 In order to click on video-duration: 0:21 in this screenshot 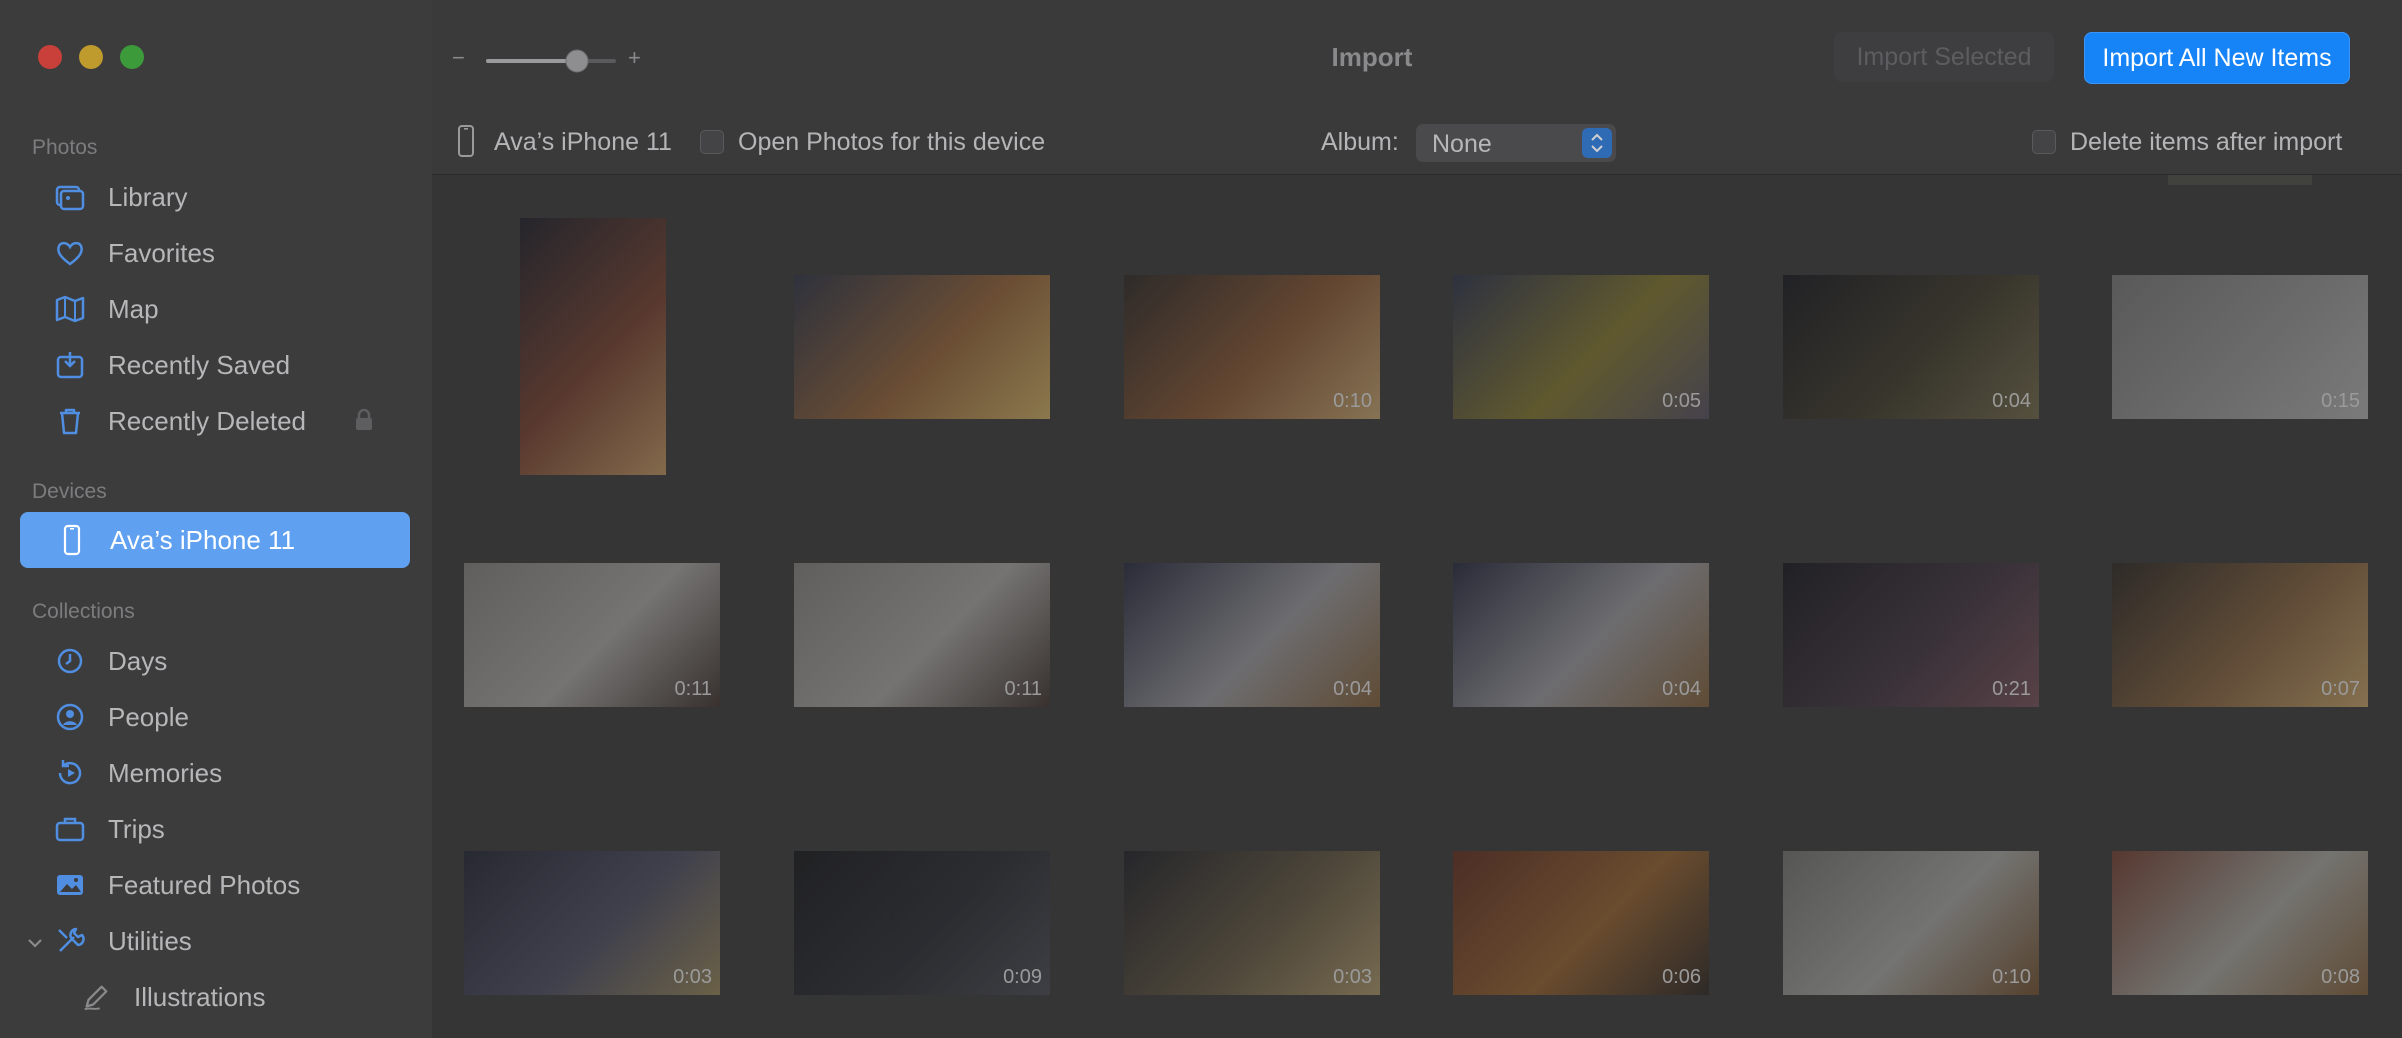, I will do `click(2011, 689)`.